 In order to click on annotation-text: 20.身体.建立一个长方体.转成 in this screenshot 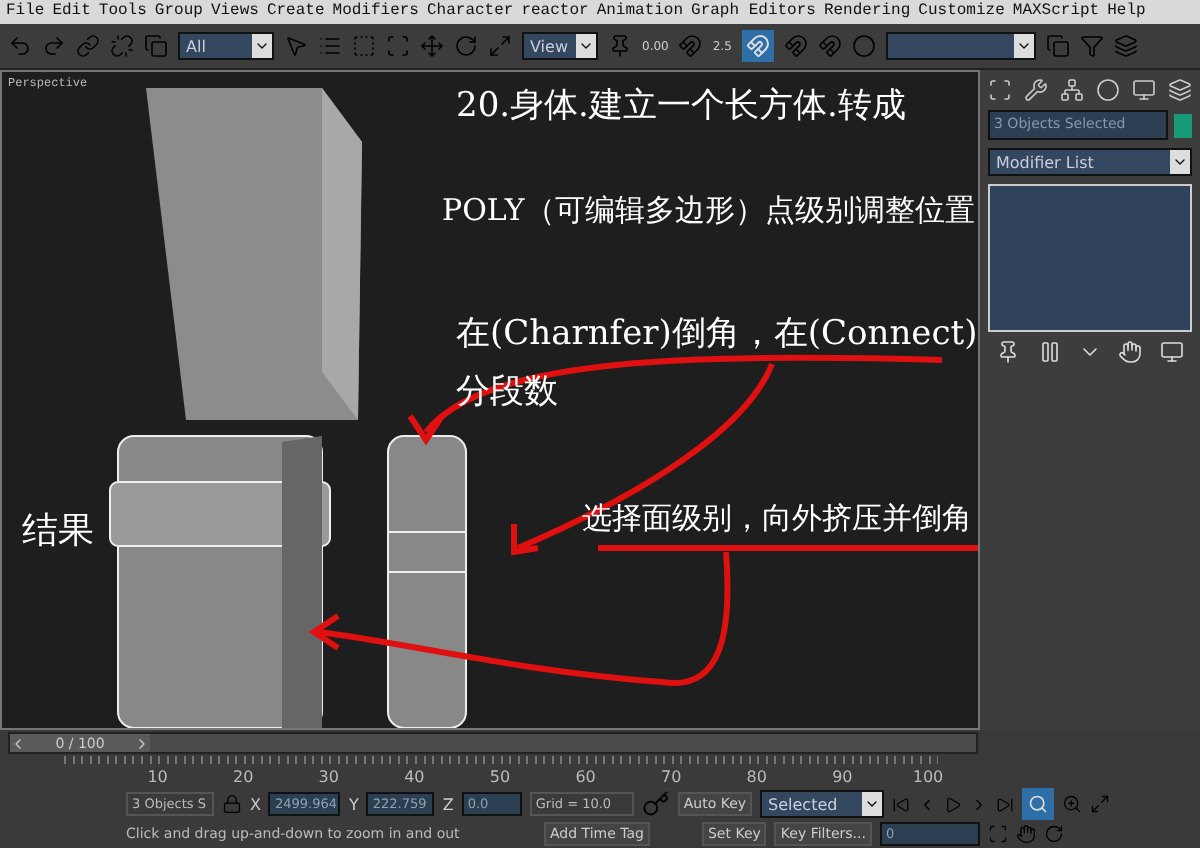, I will do `click(681, 106)`.